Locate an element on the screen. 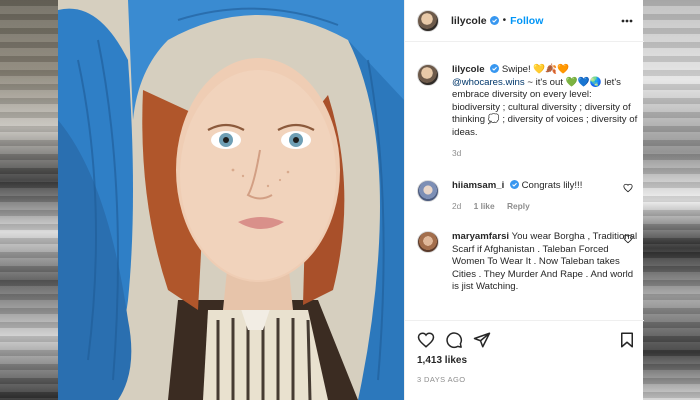  likes-count: 1,413 likes is located at coordinates (442, 360).